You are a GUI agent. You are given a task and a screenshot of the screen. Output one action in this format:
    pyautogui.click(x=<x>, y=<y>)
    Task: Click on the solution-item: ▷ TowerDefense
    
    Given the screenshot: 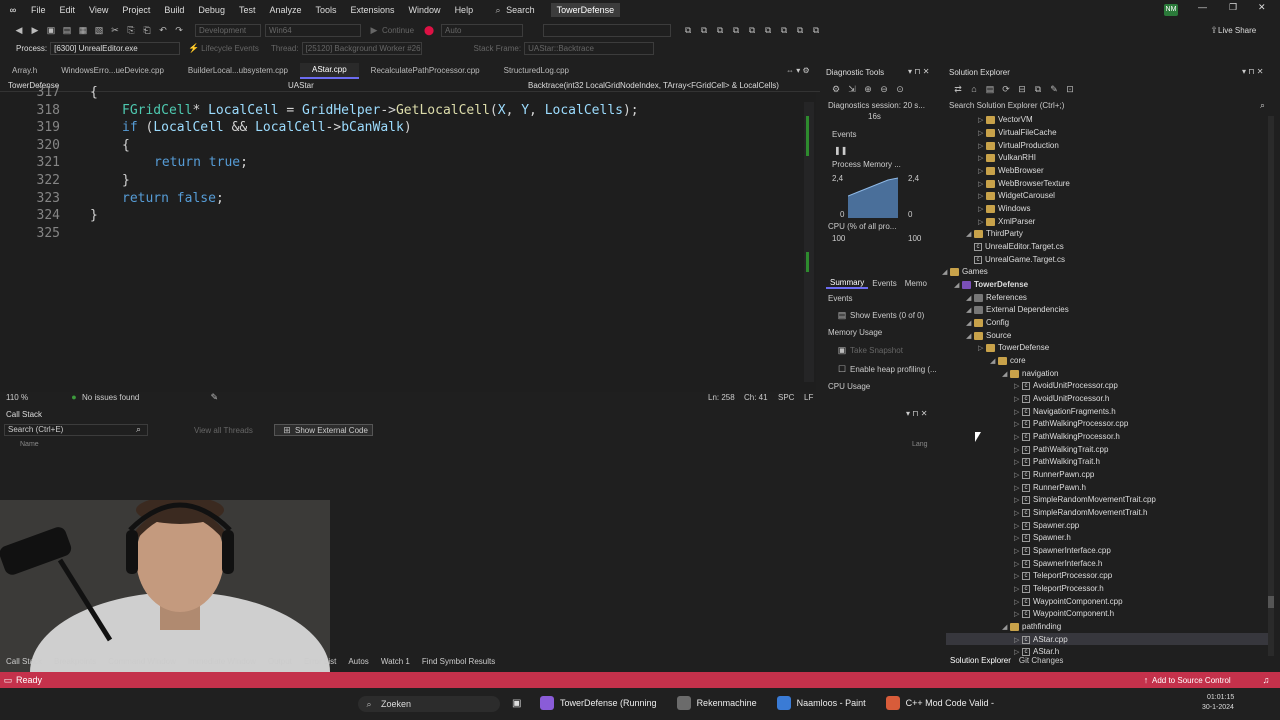 What is the action you would take?
    pyautogui.click(x=1013, y=348)
    